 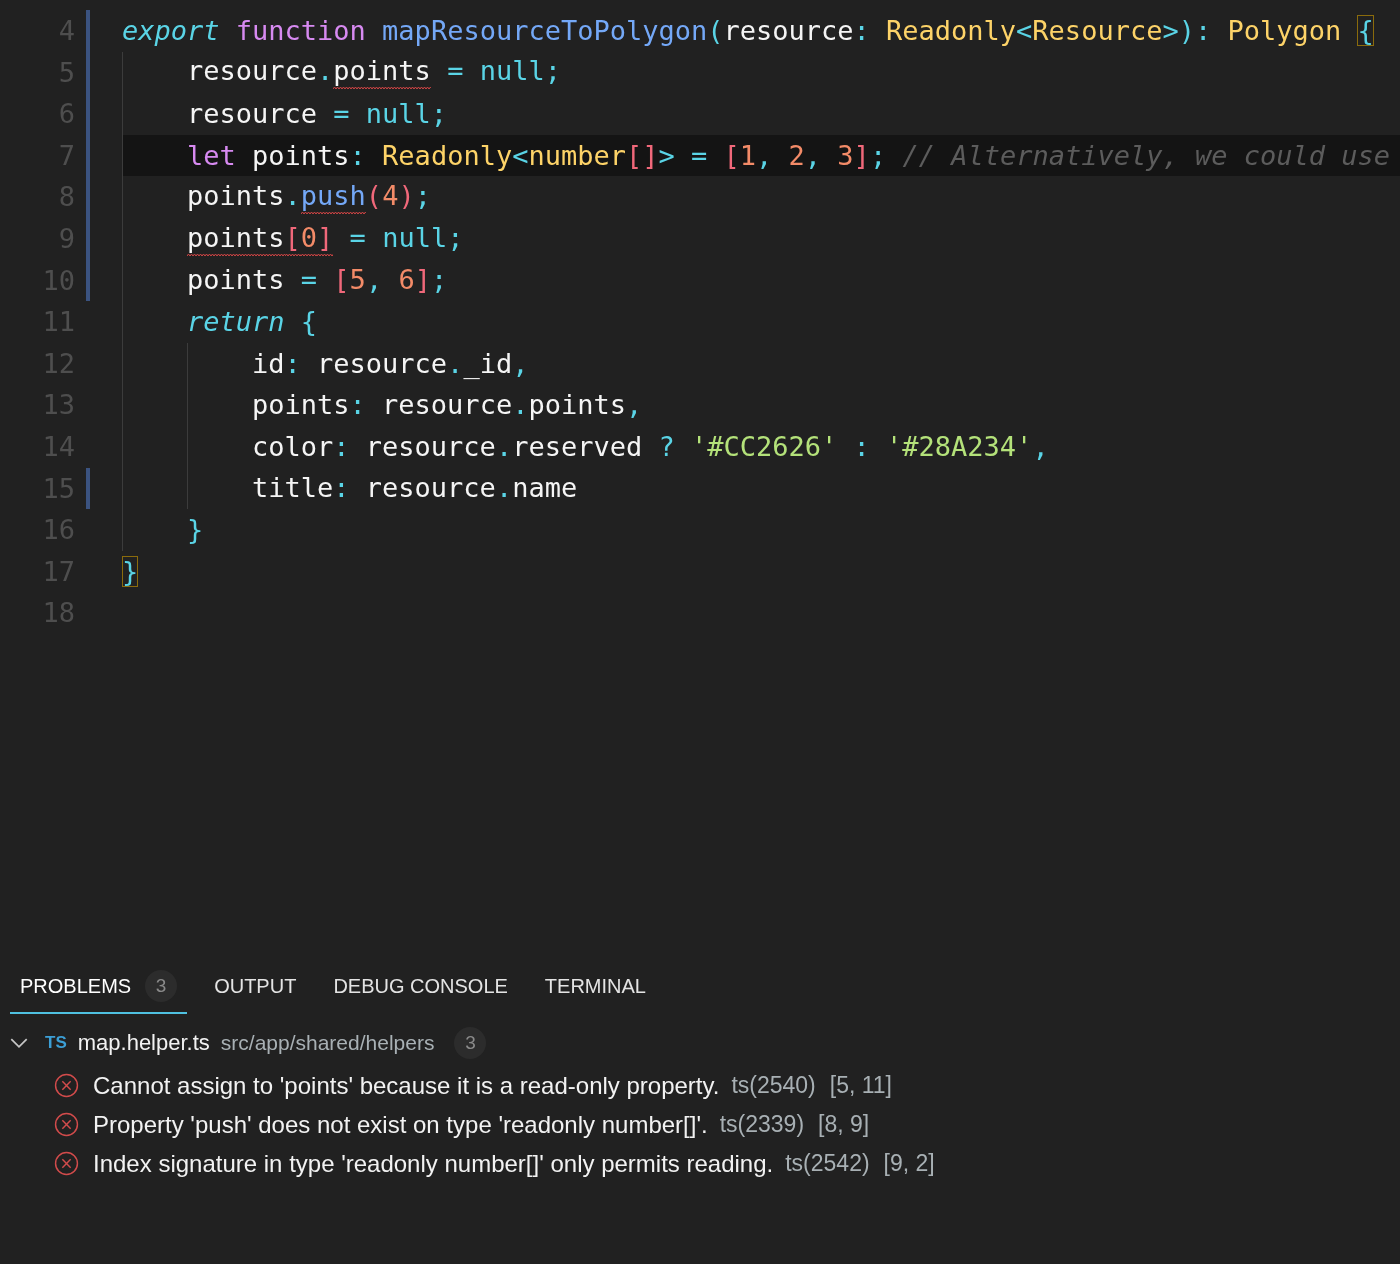 What do you see at coordinates (317, 280) in the screenshot?
I see `code-line: points = [5, 6];` at bounding box center [317, 280].